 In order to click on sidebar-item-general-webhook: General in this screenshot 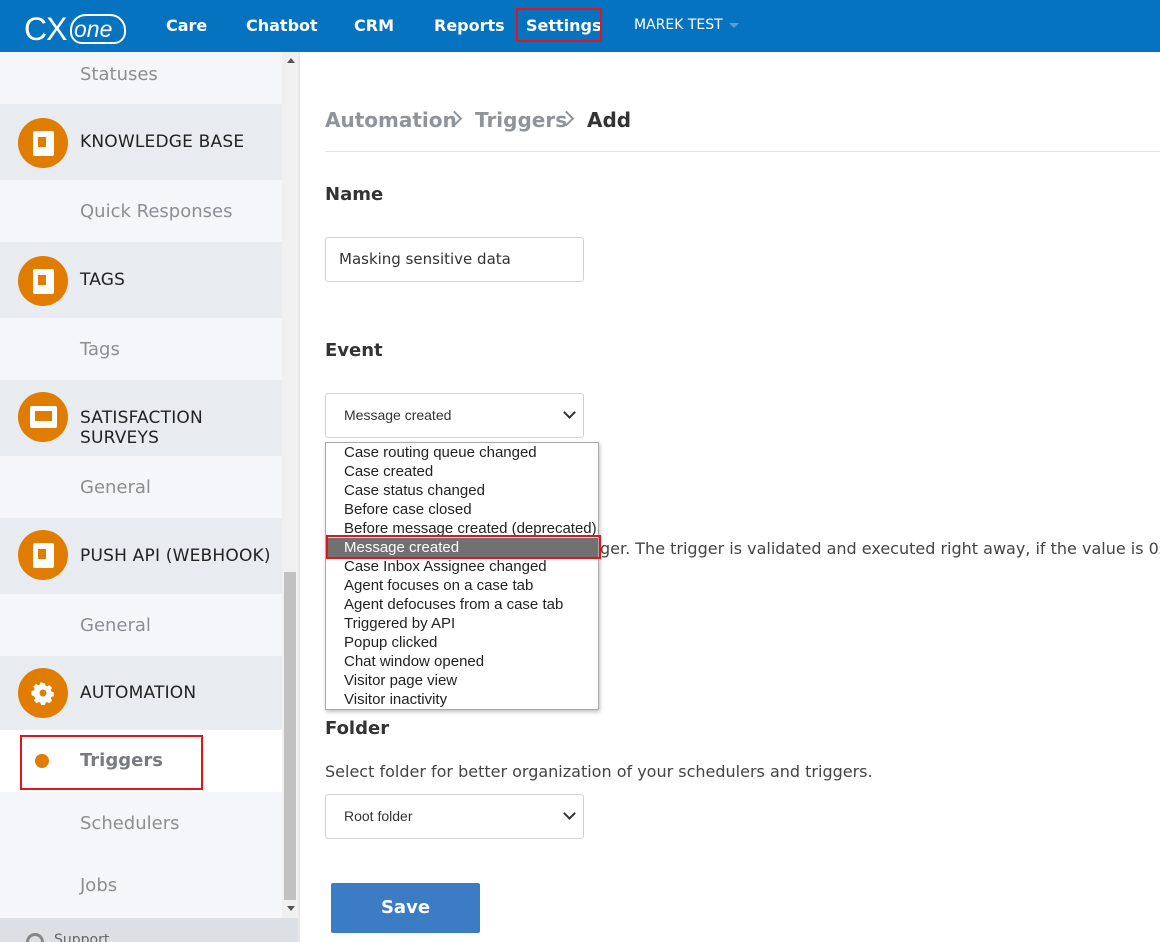, I will do `click(141, 625)`.